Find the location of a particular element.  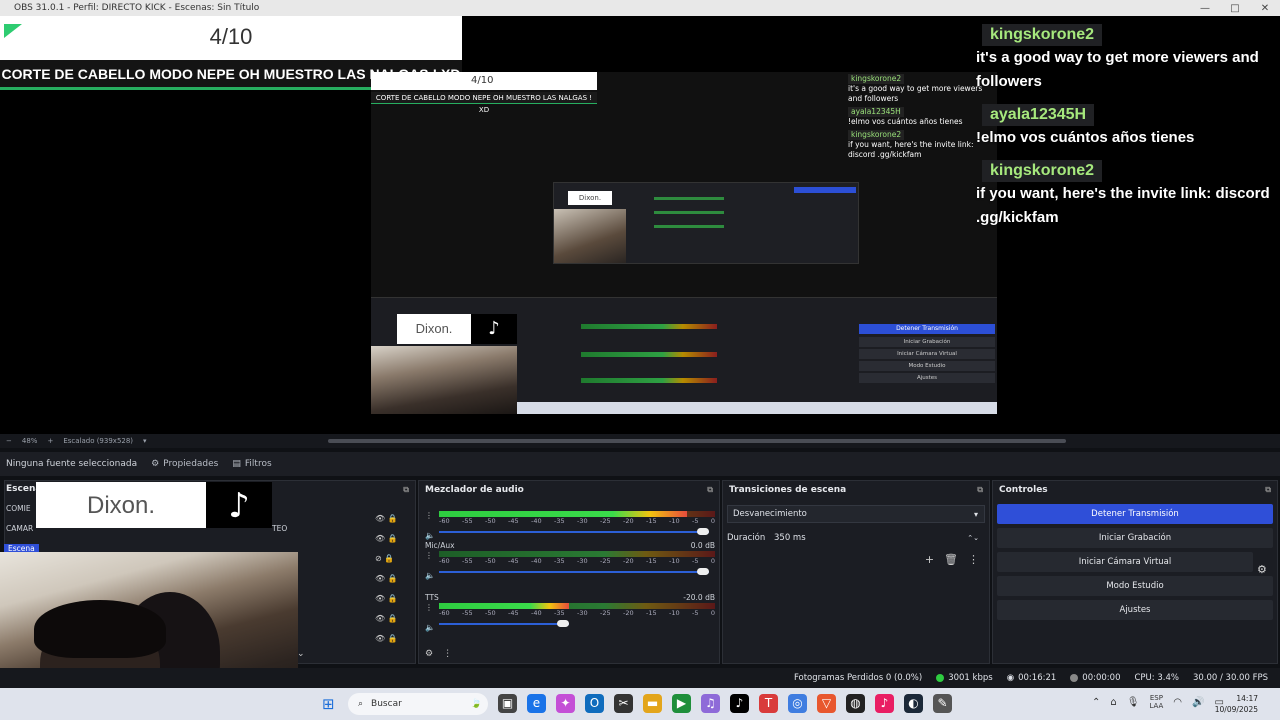

zoom-in-icon: + is located at coordinates (50, 441).